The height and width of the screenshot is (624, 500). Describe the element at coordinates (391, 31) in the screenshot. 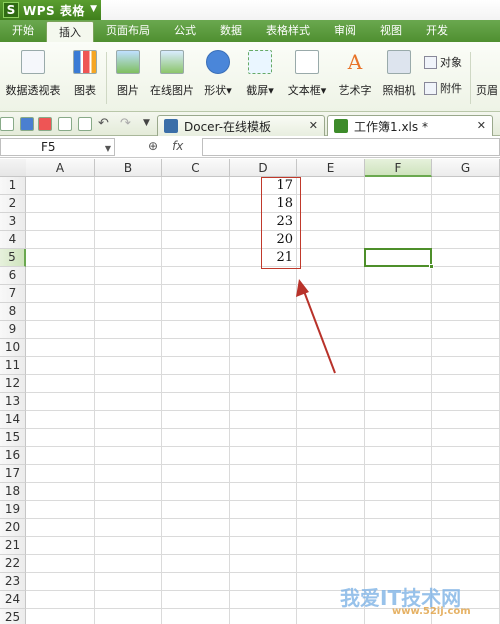

I see `menu-view: 视图` at that location.